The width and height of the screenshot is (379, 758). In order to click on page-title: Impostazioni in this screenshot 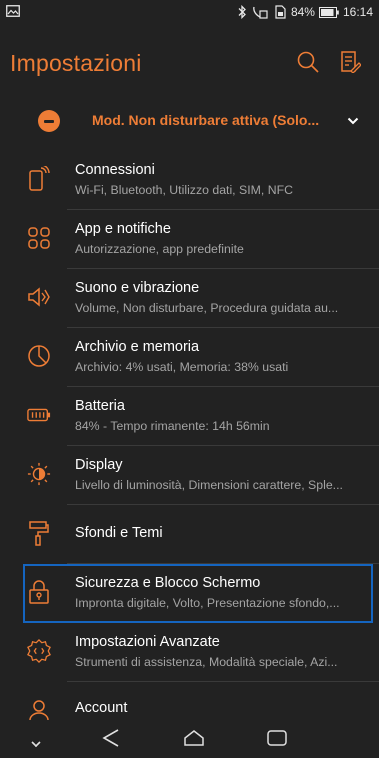, I will do `click(76, 63)`.